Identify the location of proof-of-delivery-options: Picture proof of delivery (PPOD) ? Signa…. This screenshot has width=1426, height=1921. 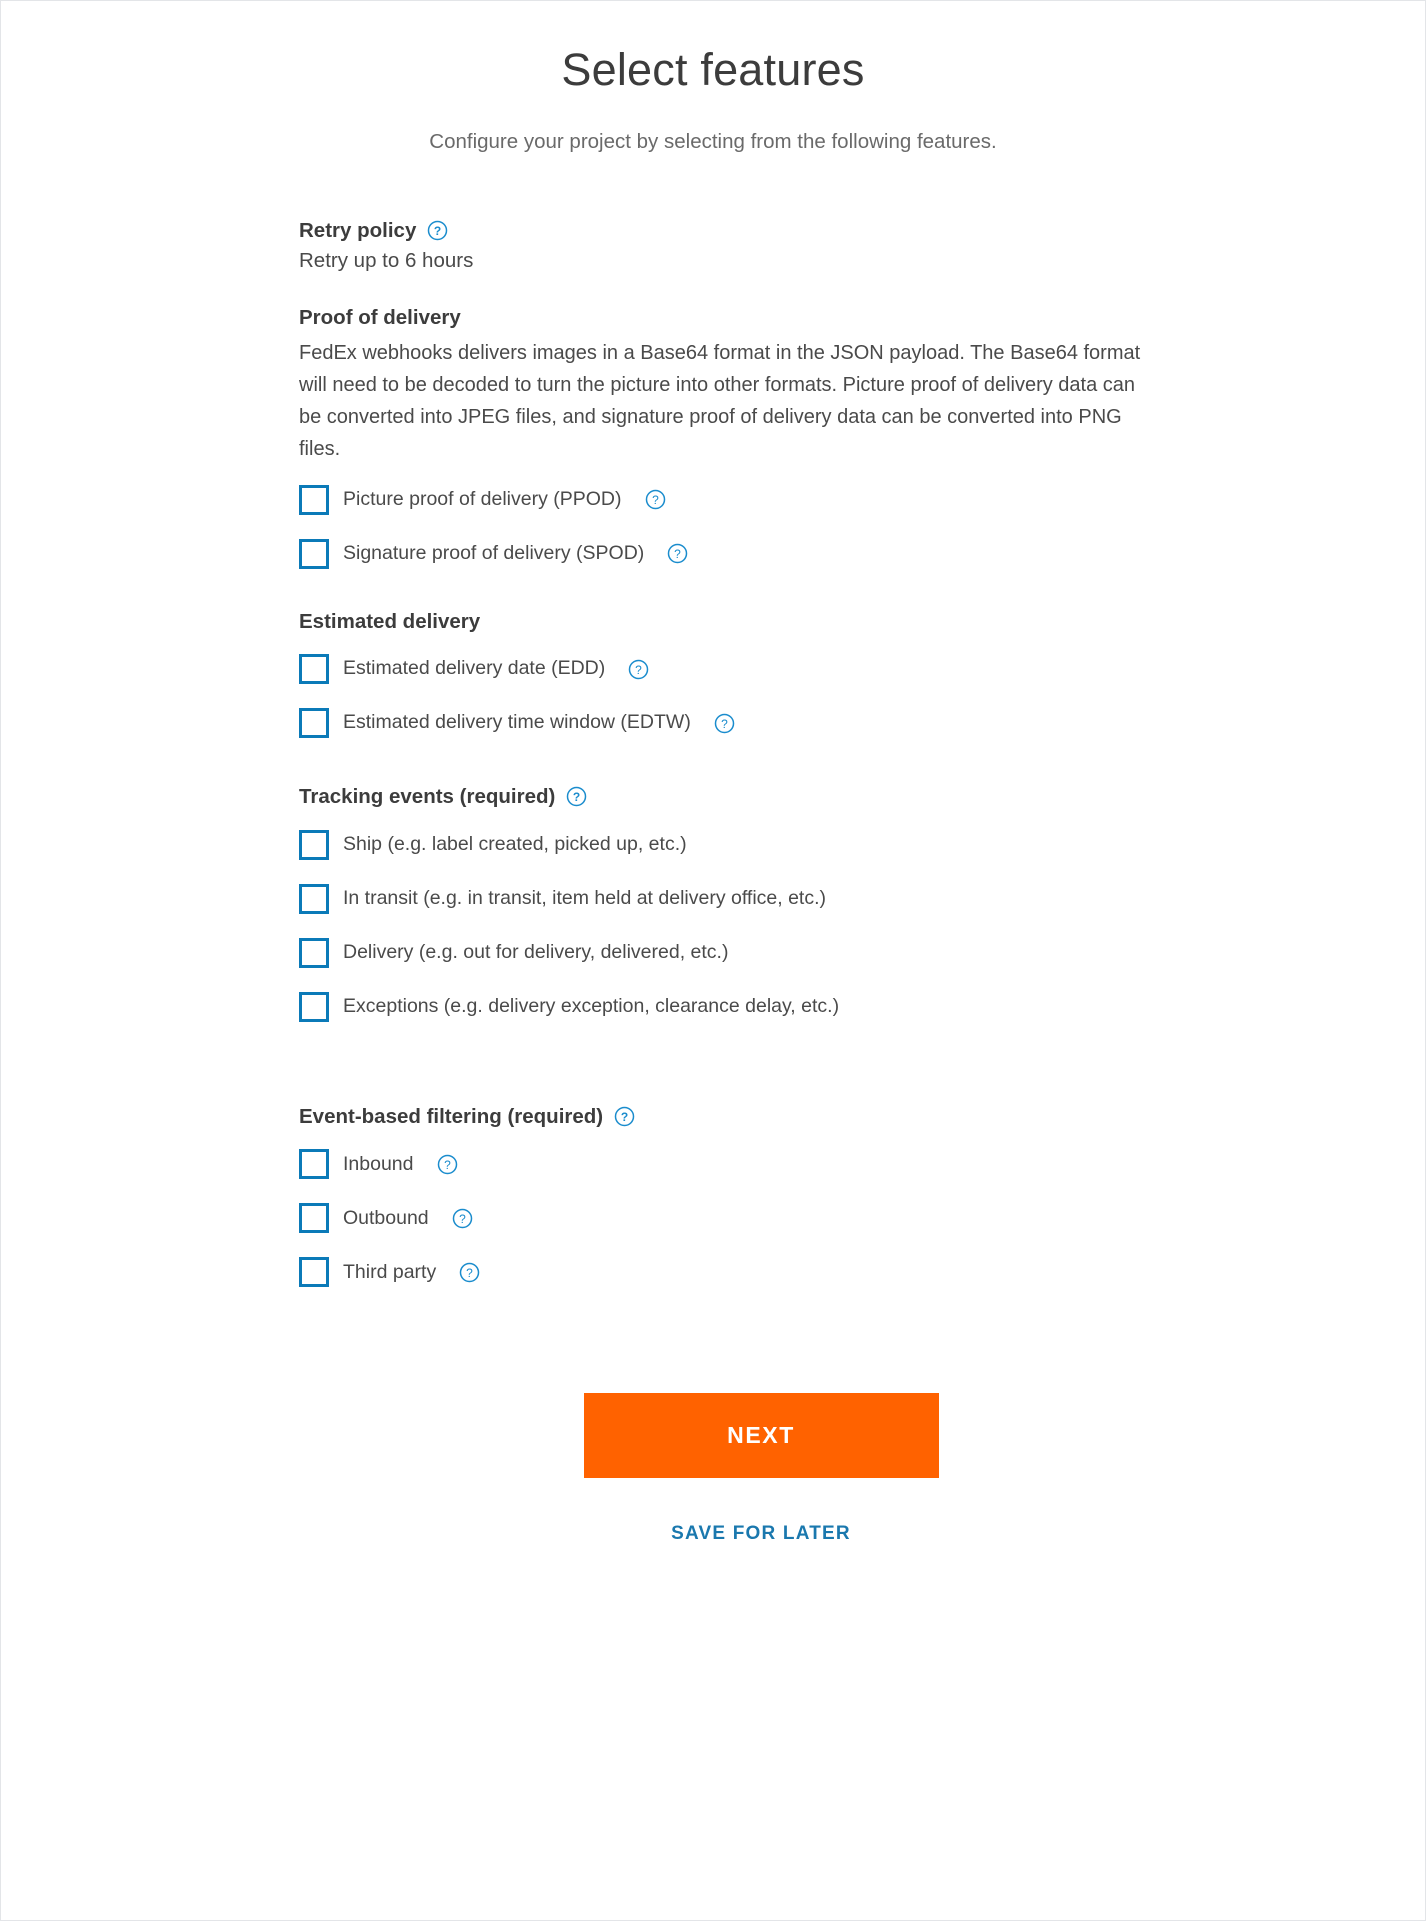
(761, 527).